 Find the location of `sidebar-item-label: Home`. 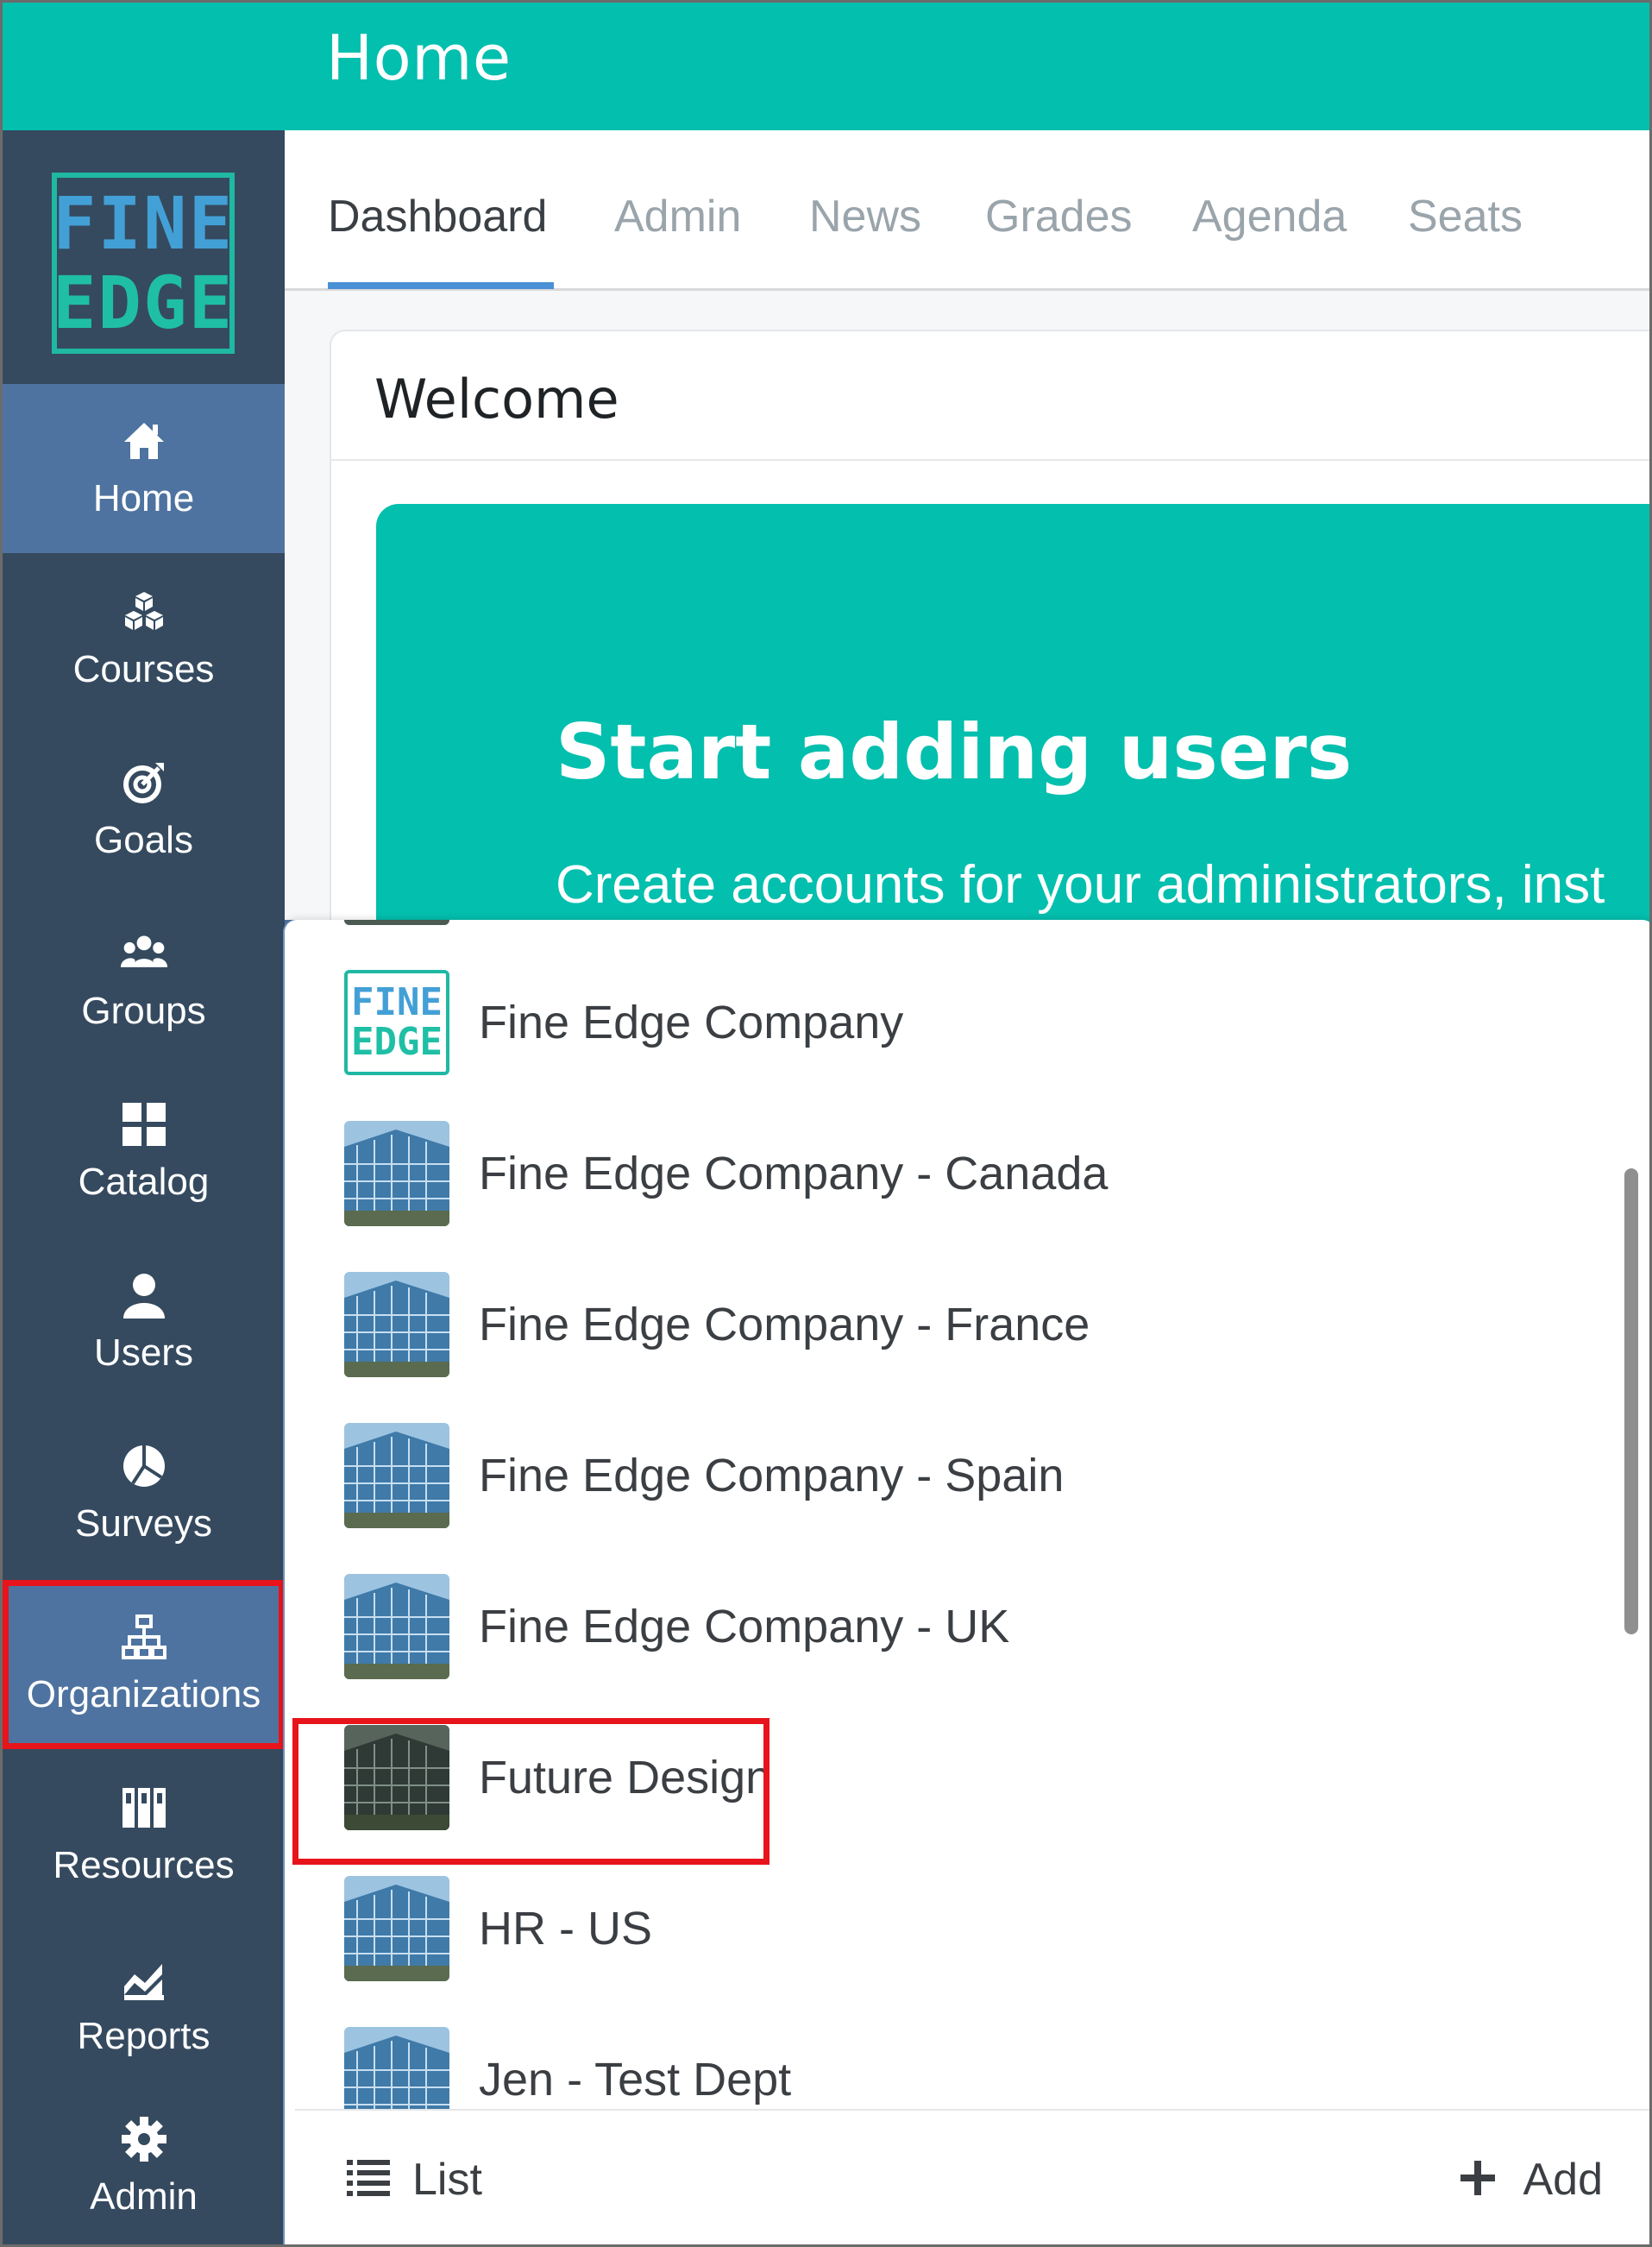

sidebar-item-label: Home is located at coordinates (143, 498).